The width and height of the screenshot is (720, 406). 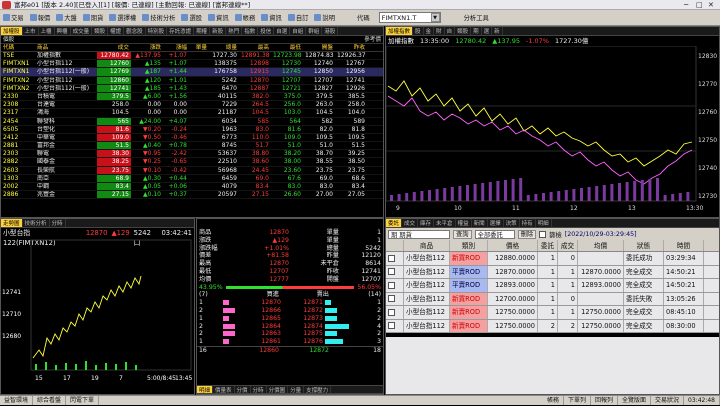 I want to click on orders-tab-1: 成交, so click(x=410, y=223).